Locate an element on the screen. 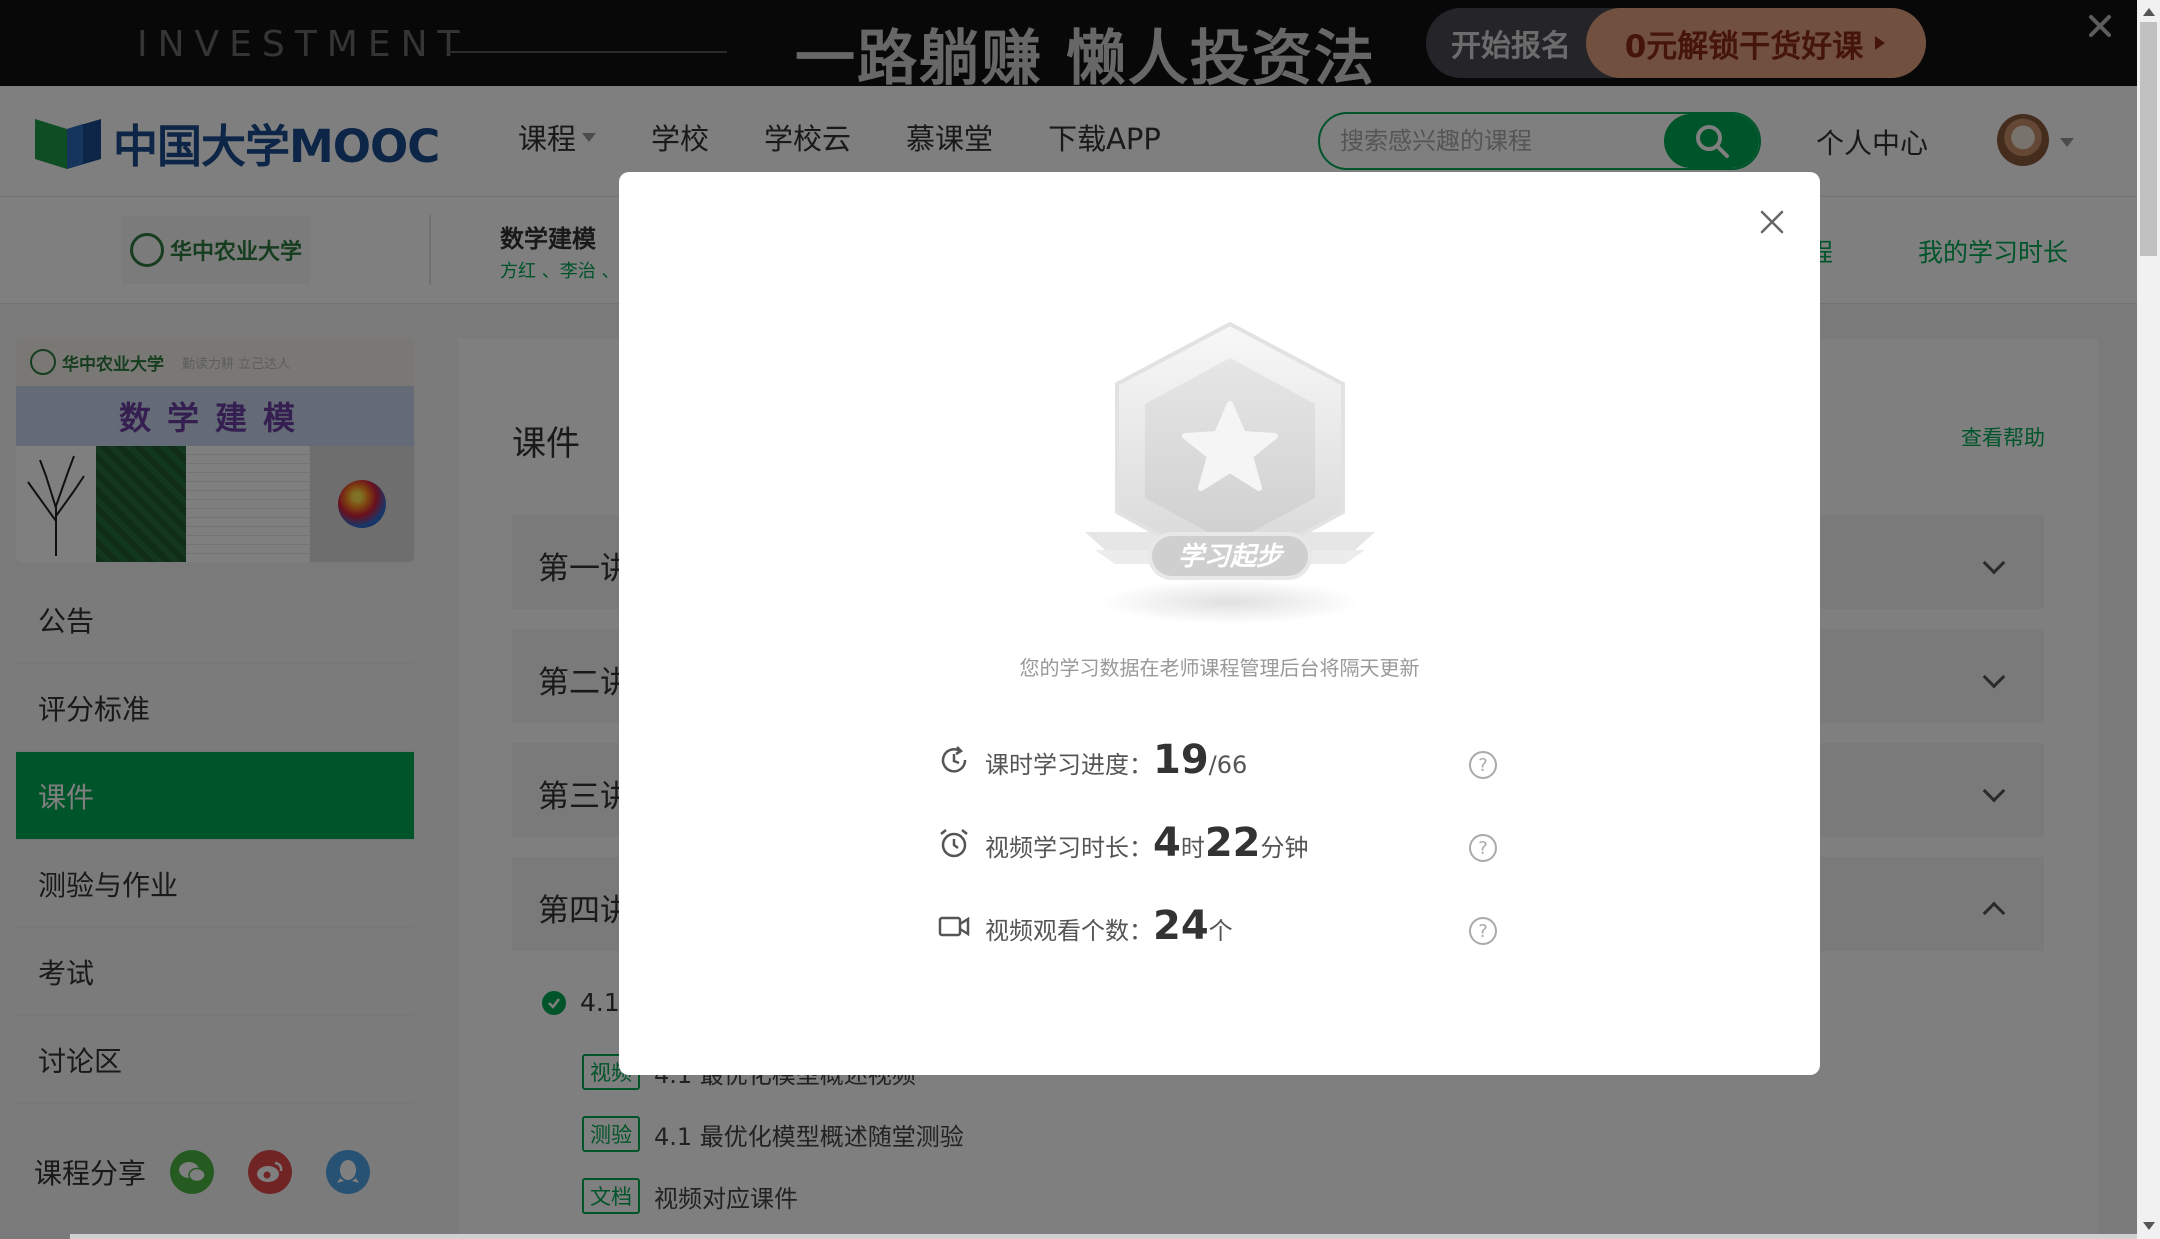 The image size is (2160, 1239). badge-text: 学习起步 is located at coordinates (1231, 557).